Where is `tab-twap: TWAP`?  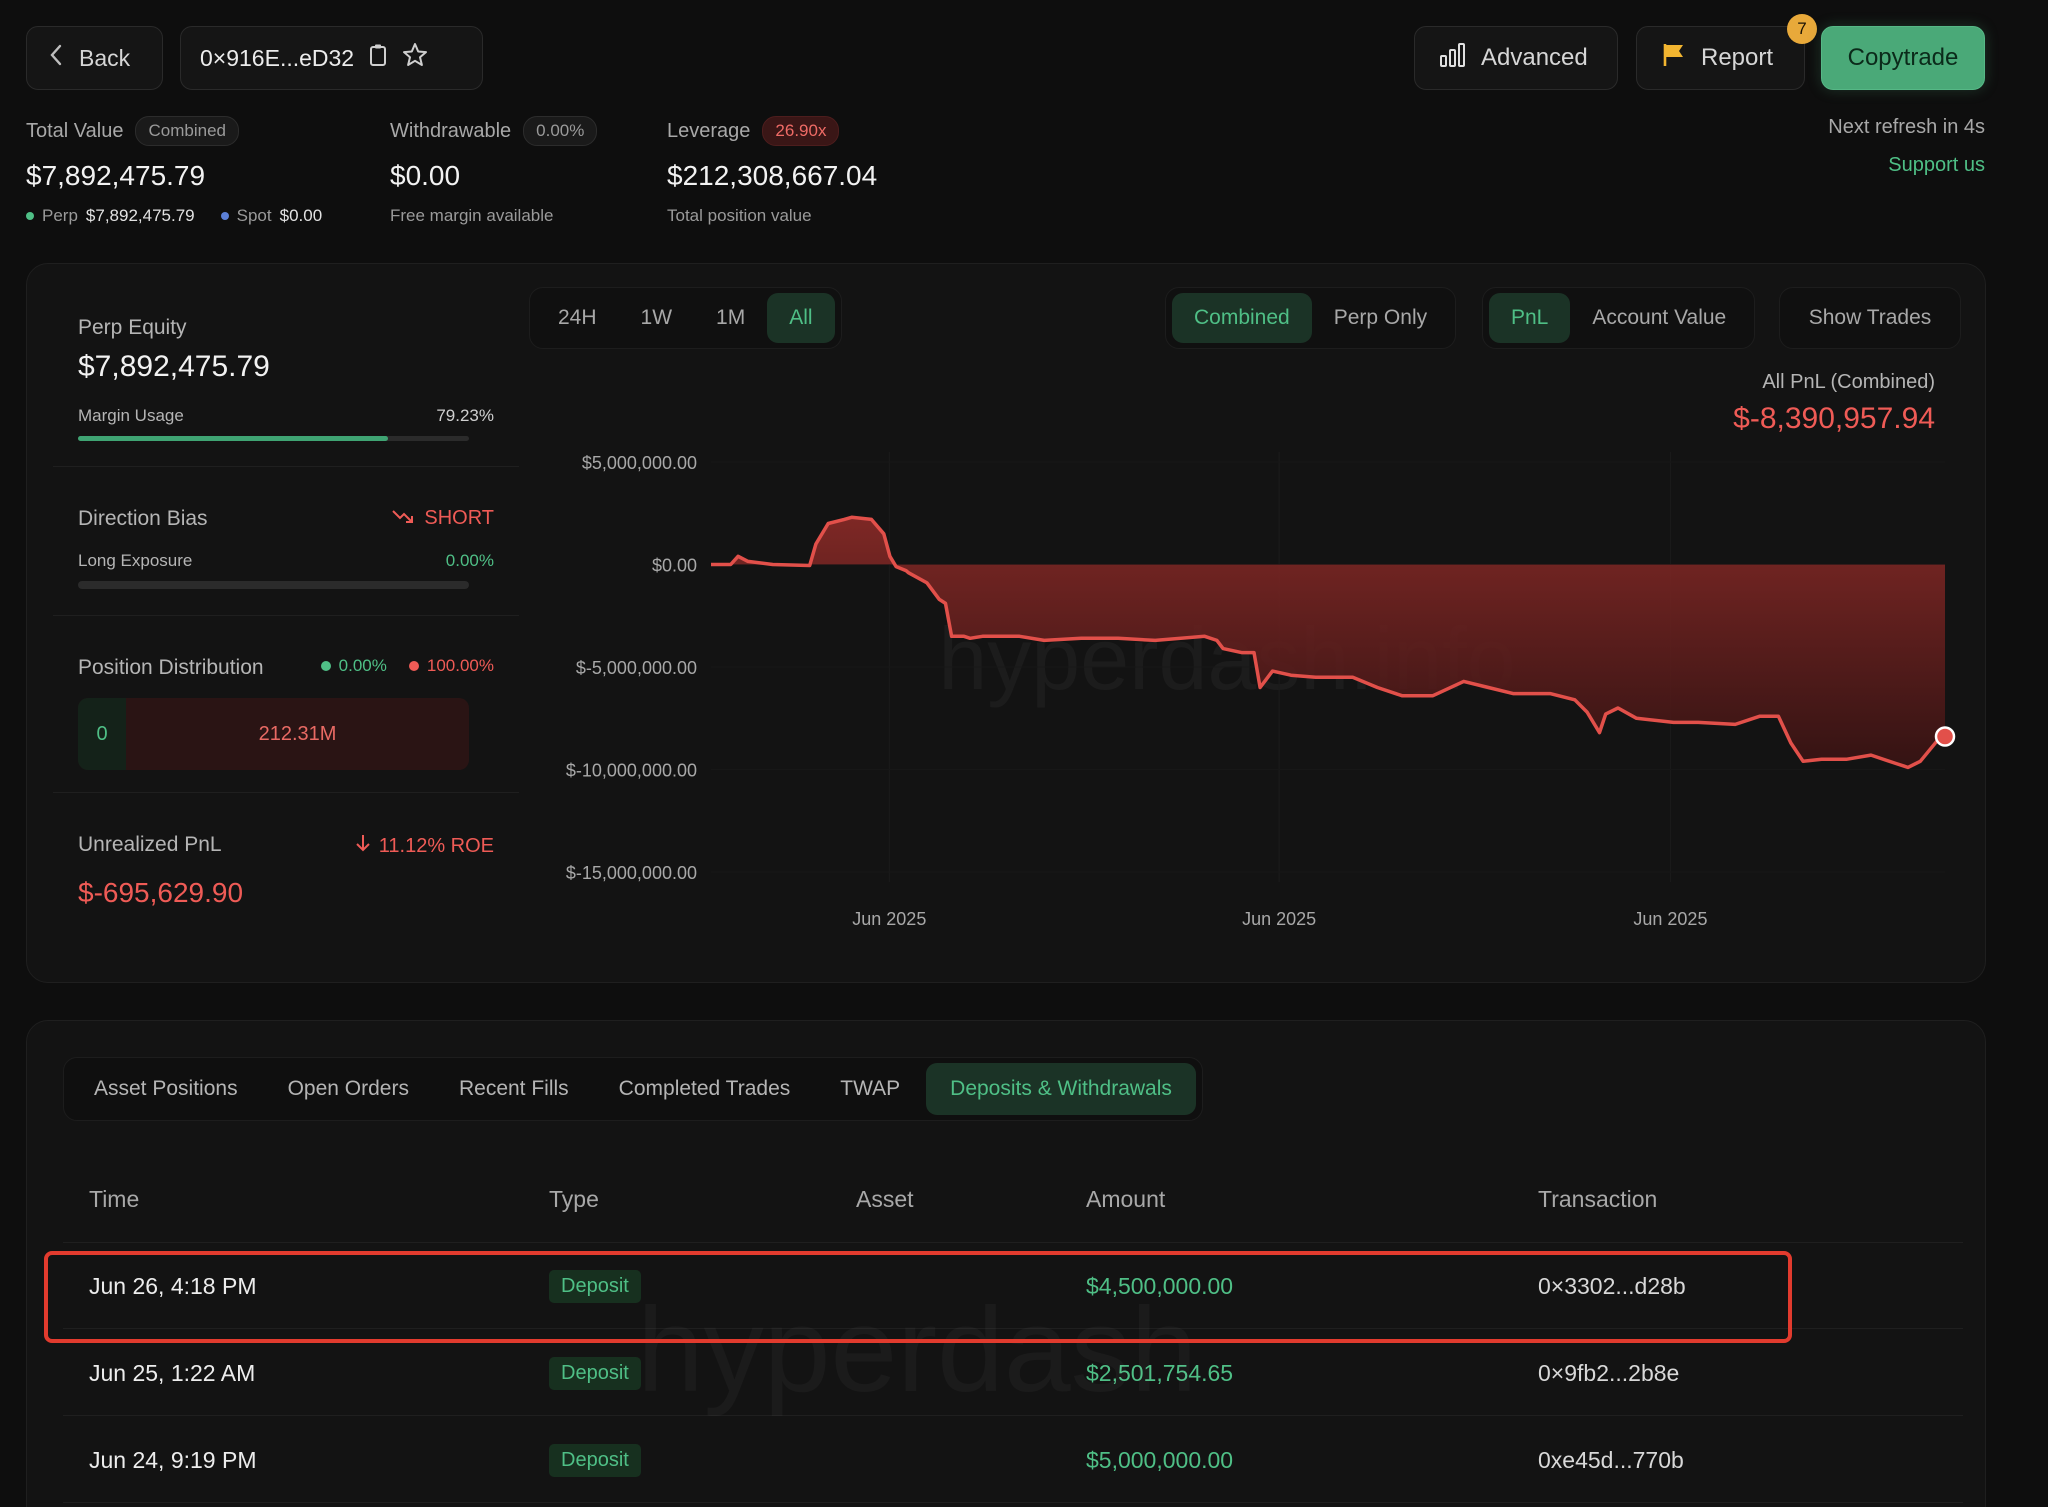 tab-twap: TWAP is located at coordinates (870, 1089).